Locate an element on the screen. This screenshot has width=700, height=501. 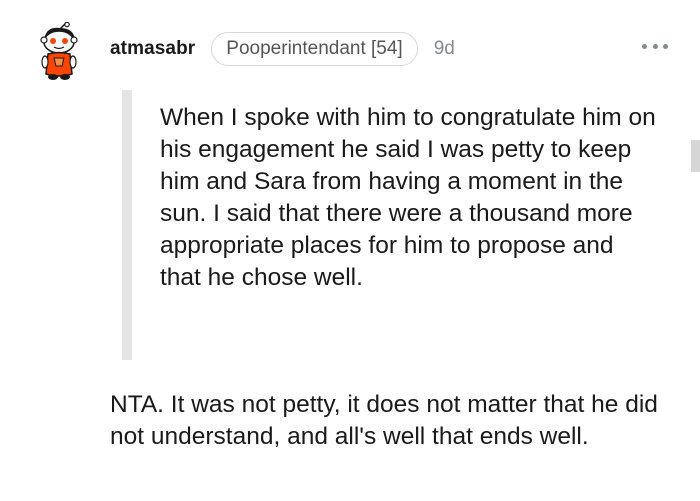
username-link: atmasabr is located at coordinates (152, 49).